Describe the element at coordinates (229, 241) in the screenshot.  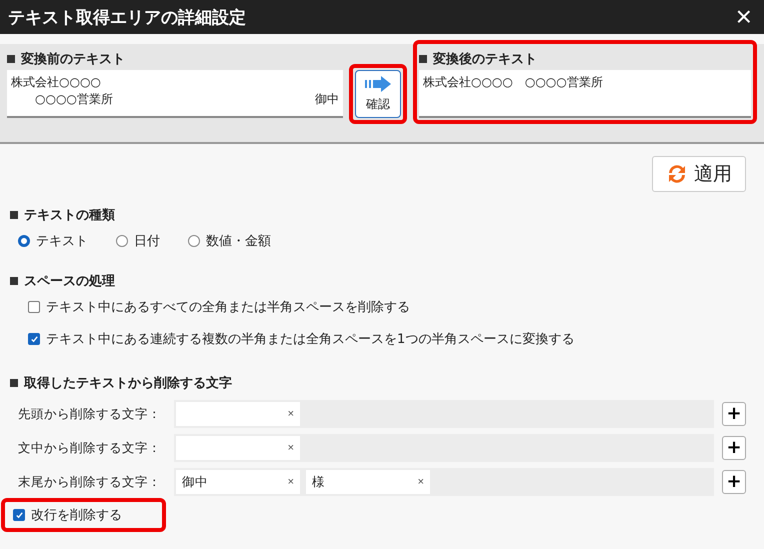
I see `radio-option: 数値・金額` at that location.